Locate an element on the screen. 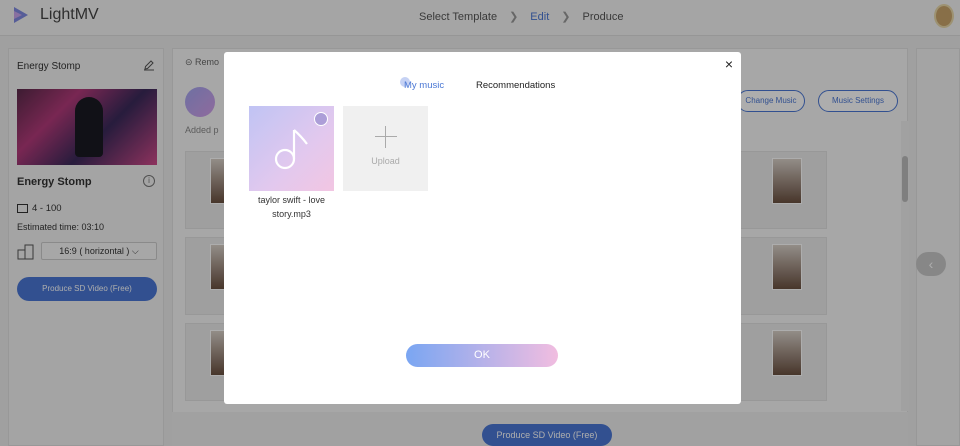 The width and height of the screenshot is (960, 446). tab-my-music-label: My music is located at coordinates (424, 85).